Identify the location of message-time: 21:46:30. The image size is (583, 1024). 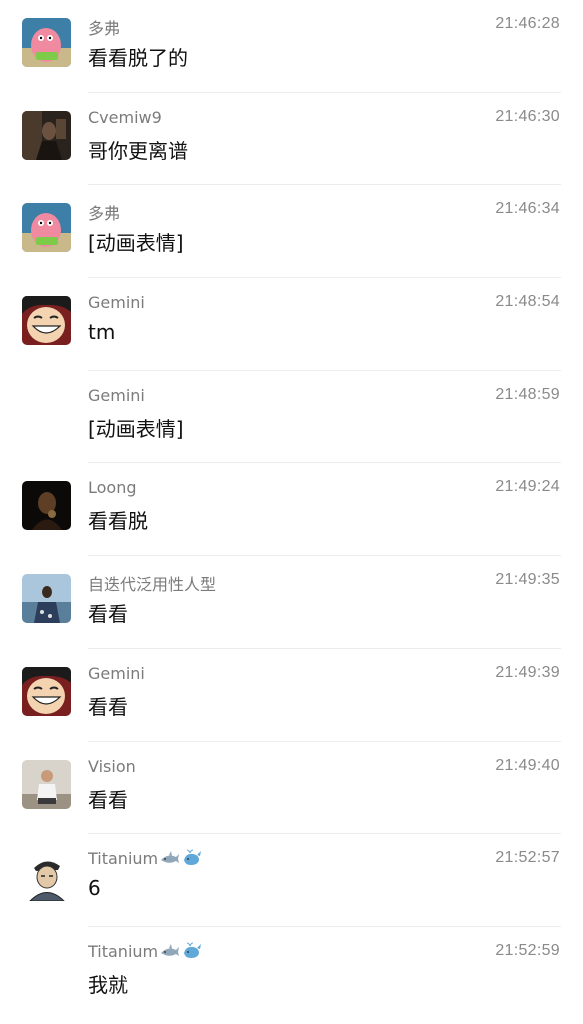
(527, 116).